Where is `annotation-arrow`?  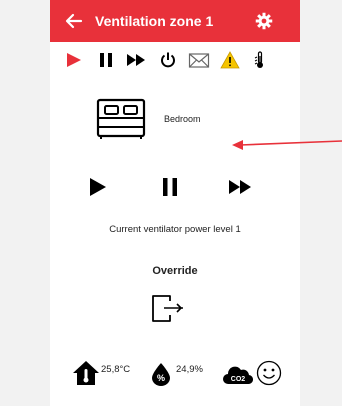 annotation-arrow is located at coordinates (287, 145).